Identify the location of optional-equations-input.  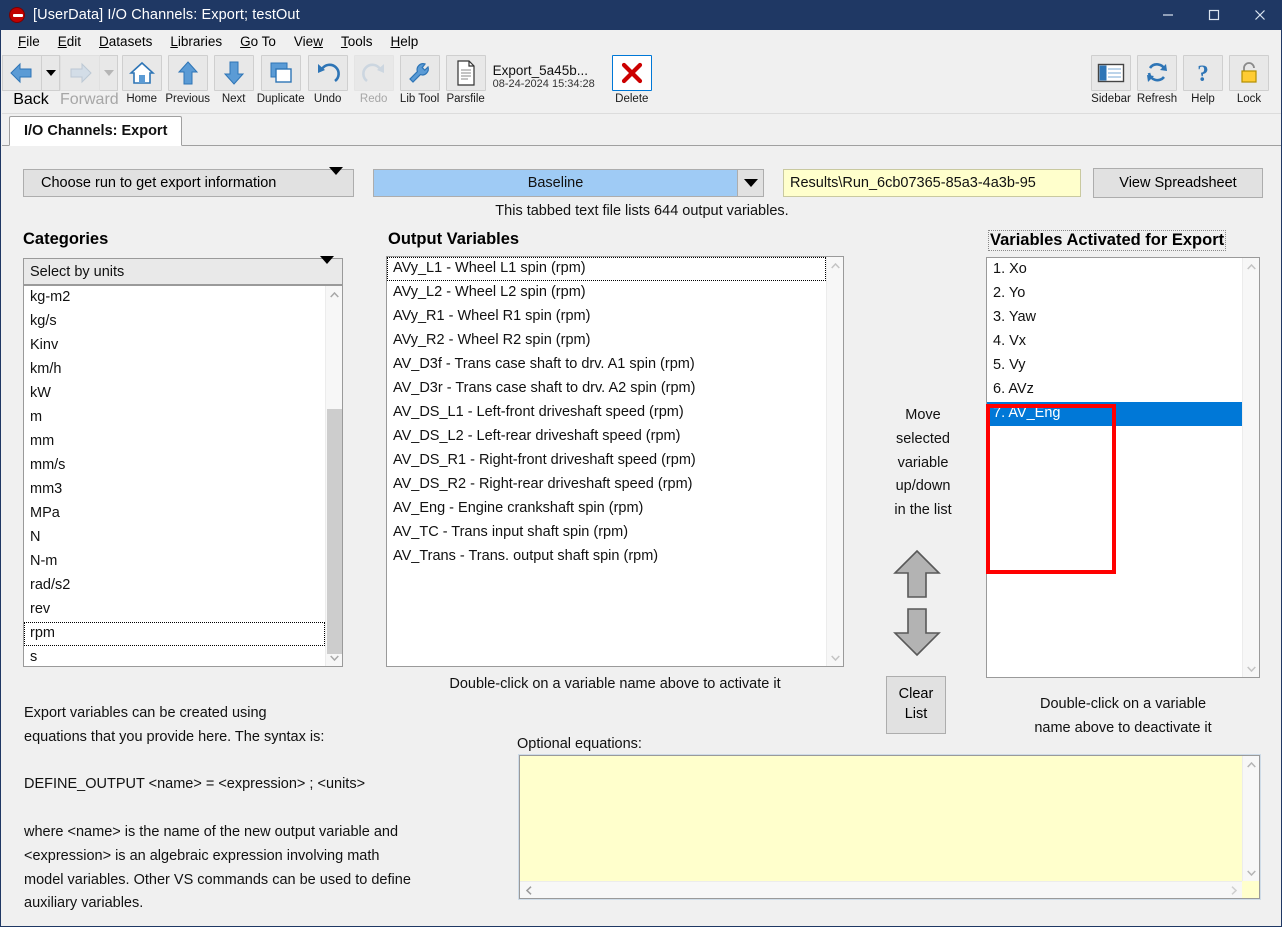
(881, 818).